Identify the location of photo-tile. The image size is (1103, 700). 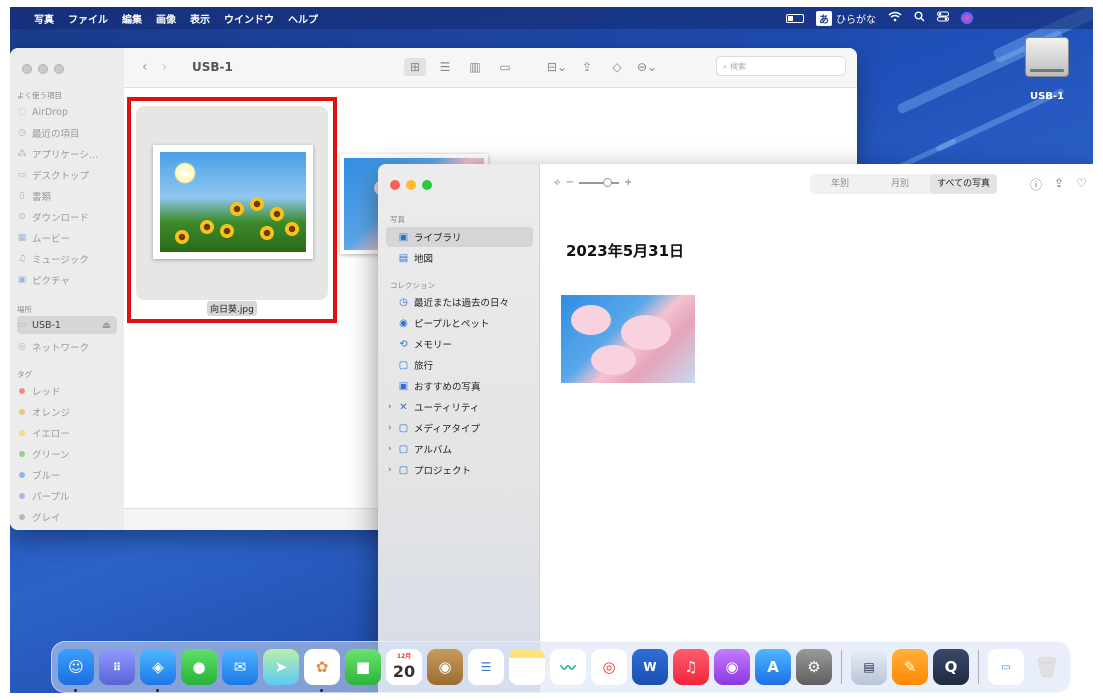
(628, 339).